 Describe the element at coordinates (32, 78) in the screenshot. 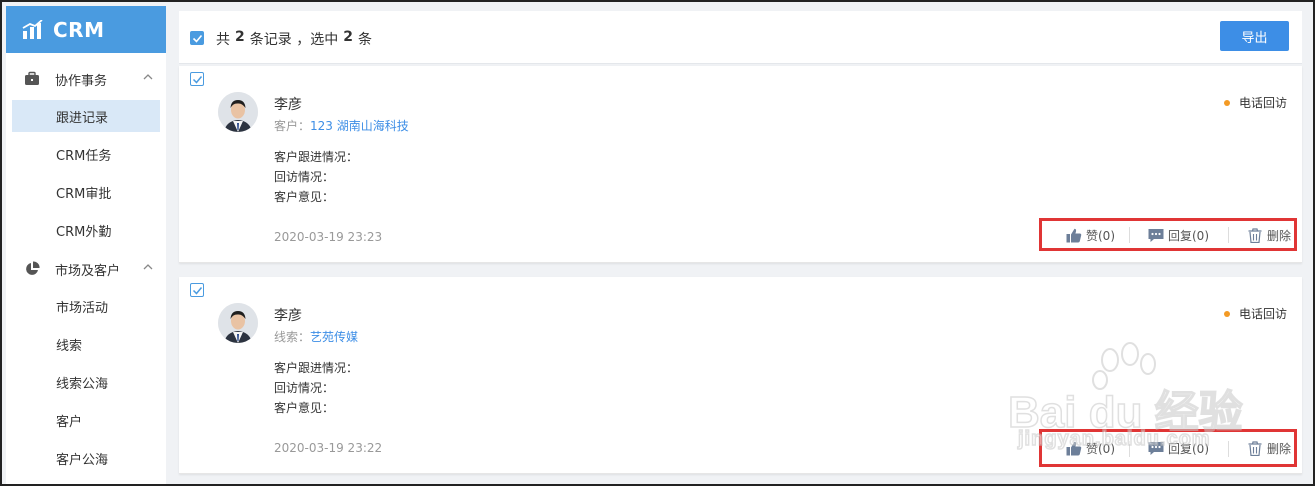

I see `briefcase-icon` at that location.